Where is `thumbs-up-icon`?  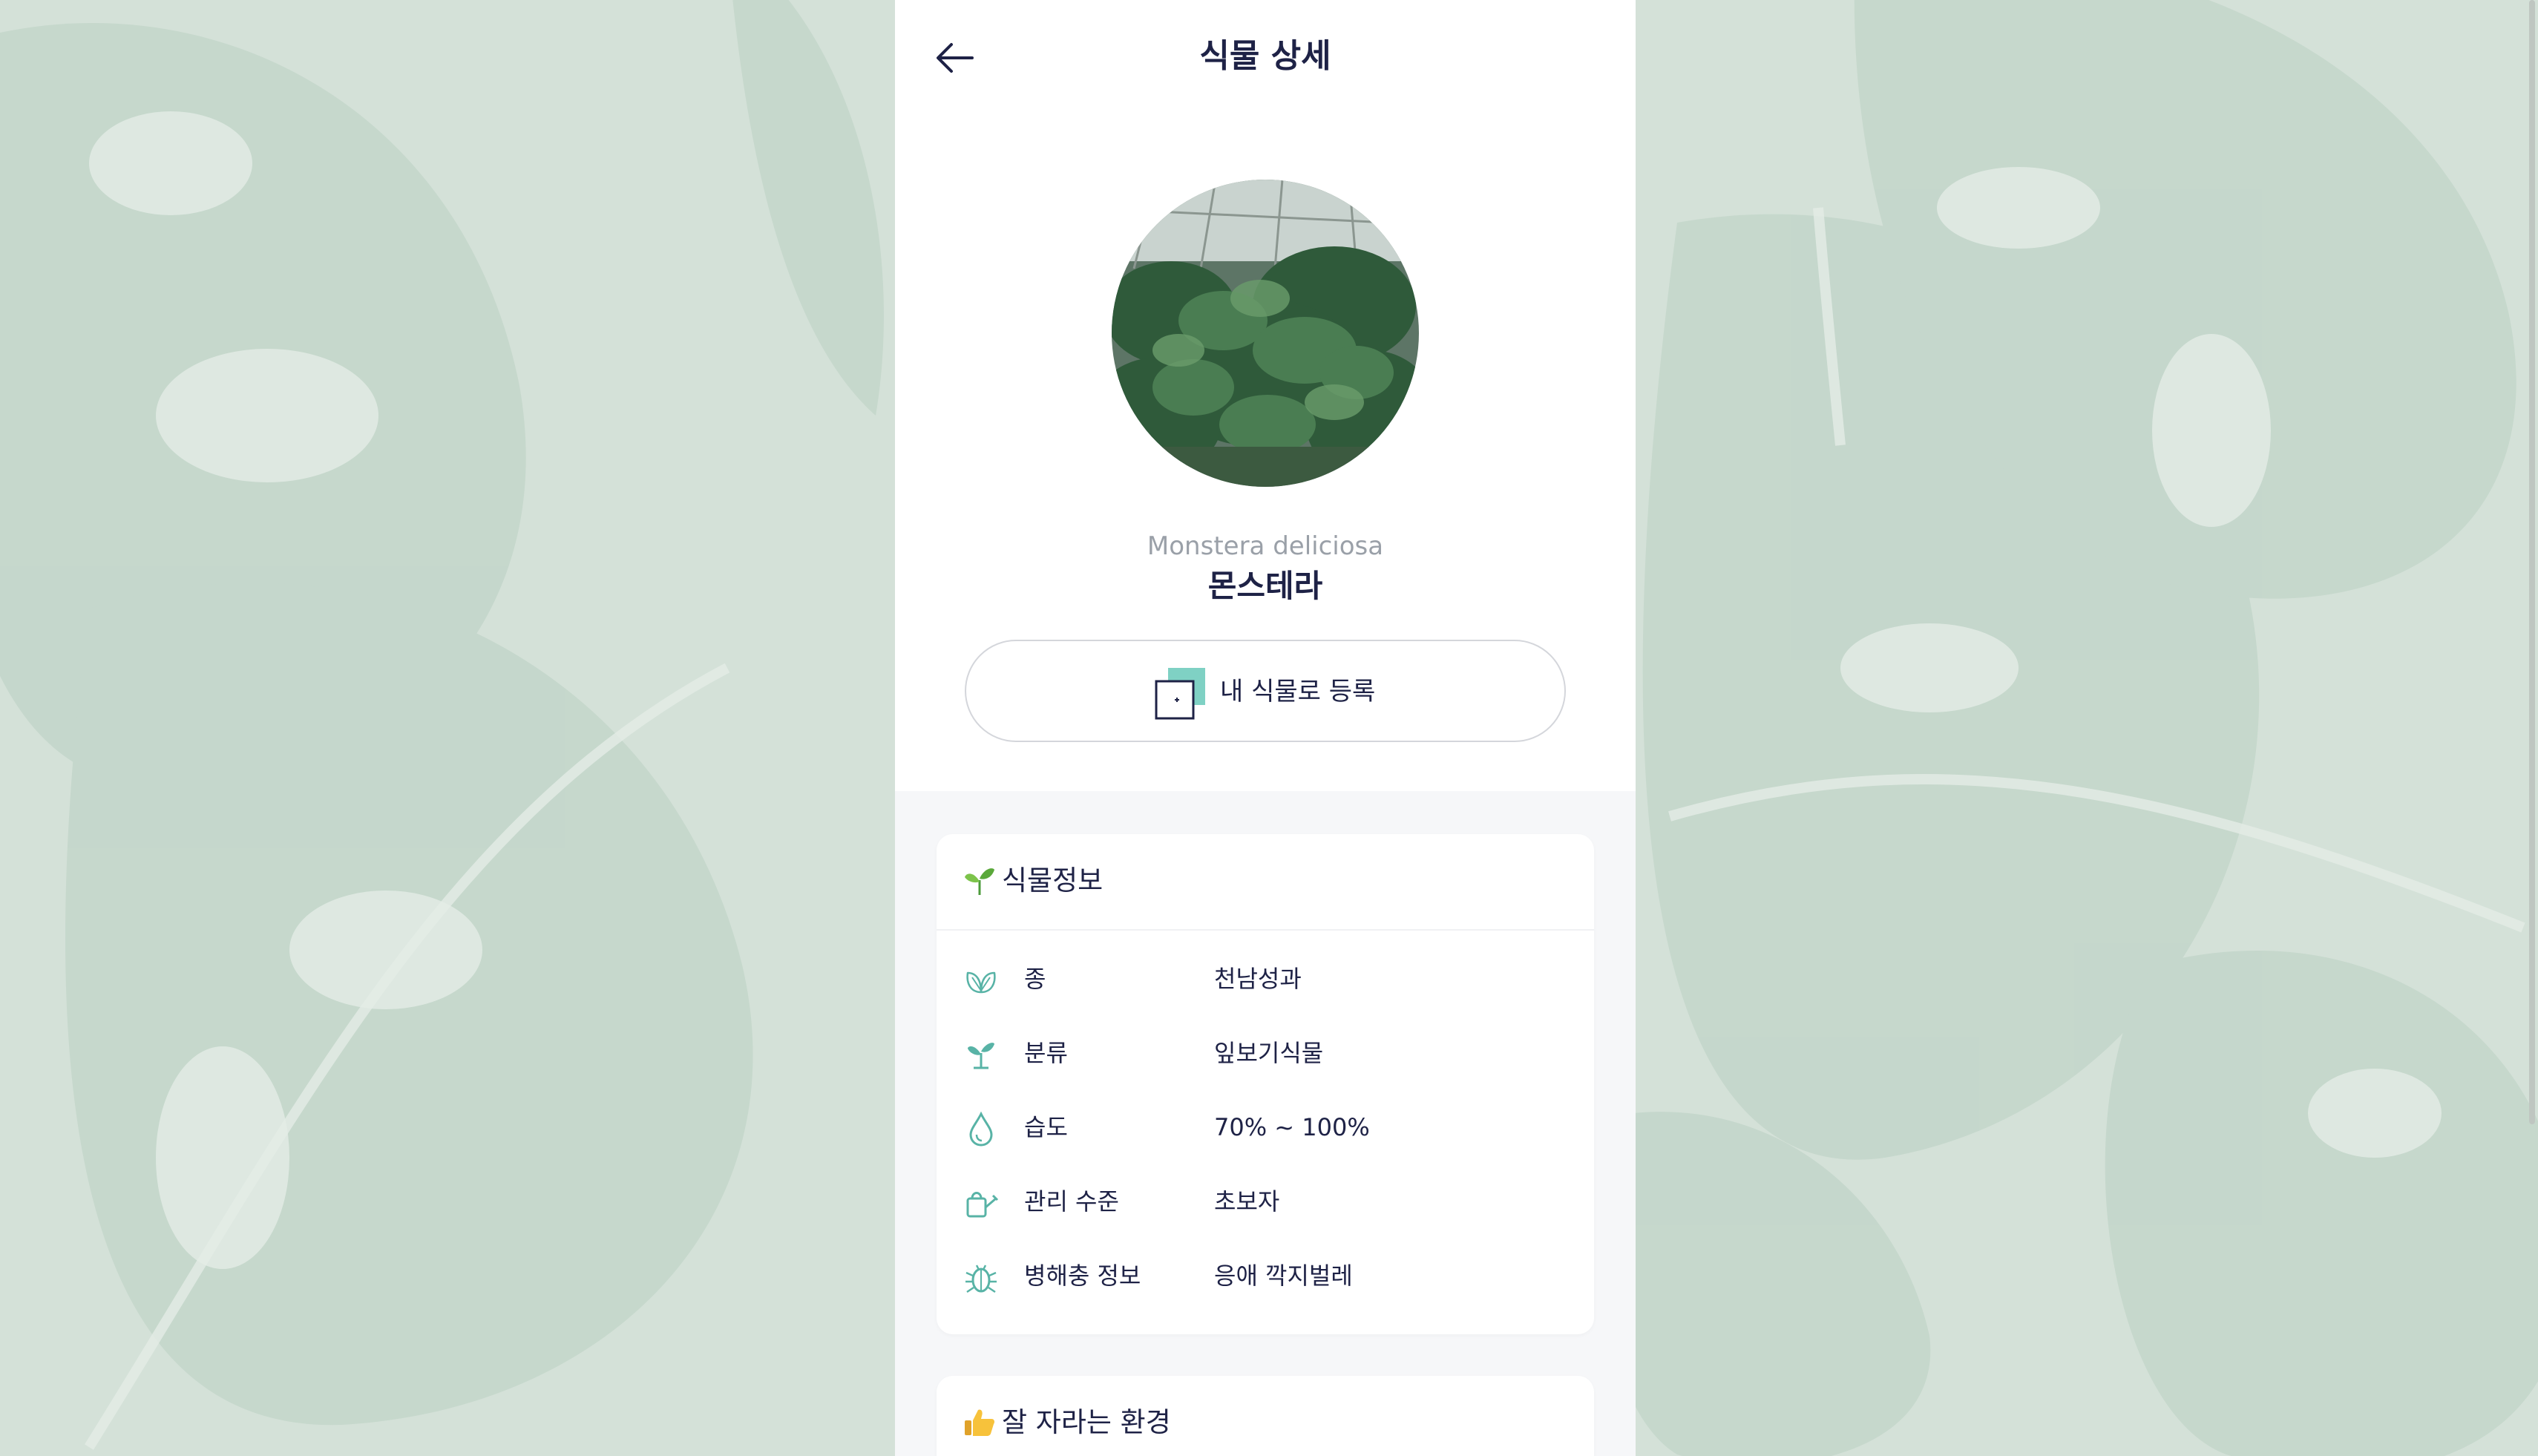
thumbs-up-icon is located at coordinates (979, 1423).